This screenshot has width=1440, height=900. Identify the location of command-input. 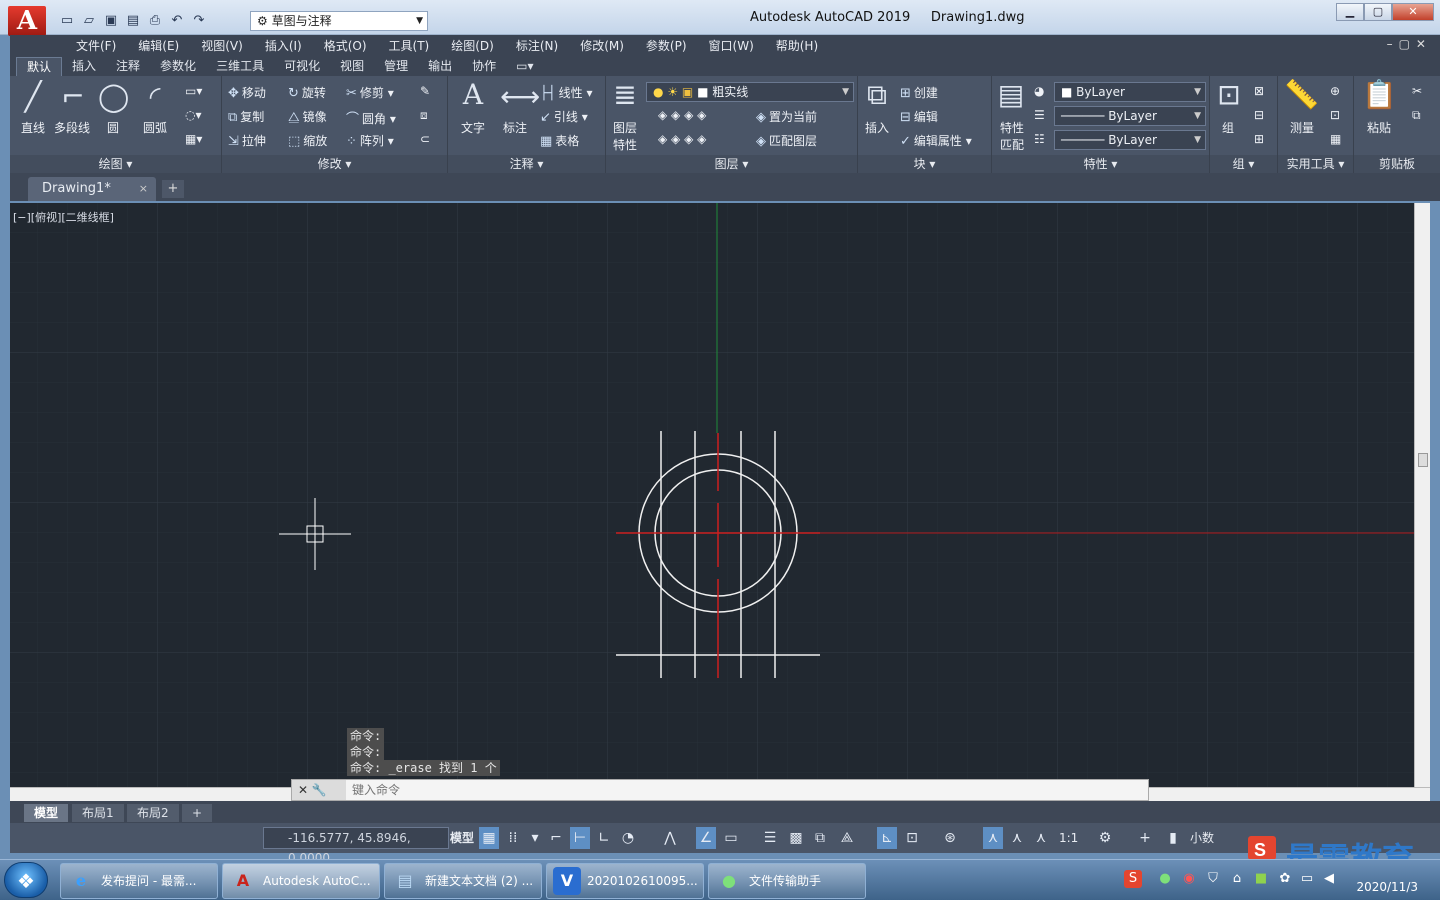
(742, 790).